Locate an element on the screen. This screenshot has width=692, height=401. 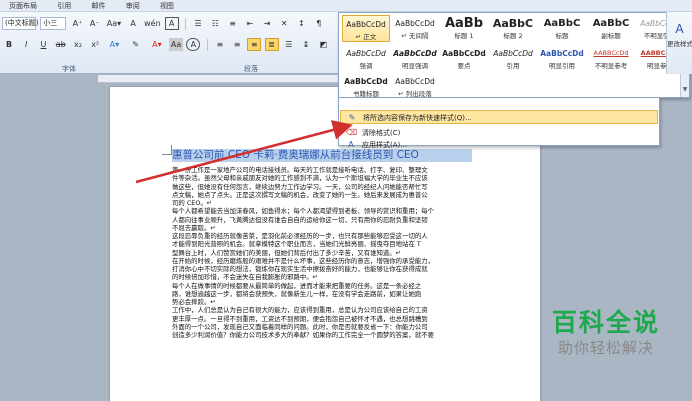
paragraph-line: 人都向往事业顺升，飞黄腾达但没有谁会自自的运给你这一切，只有用你的忍耐负重和坚韧 is located at coordinates (300, 219).